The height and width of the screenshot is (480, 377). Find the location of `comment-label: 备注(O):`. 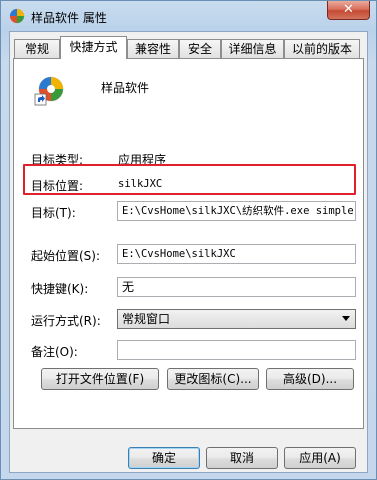

comment-label: 备注(O): is located at coordinates (54, 352).